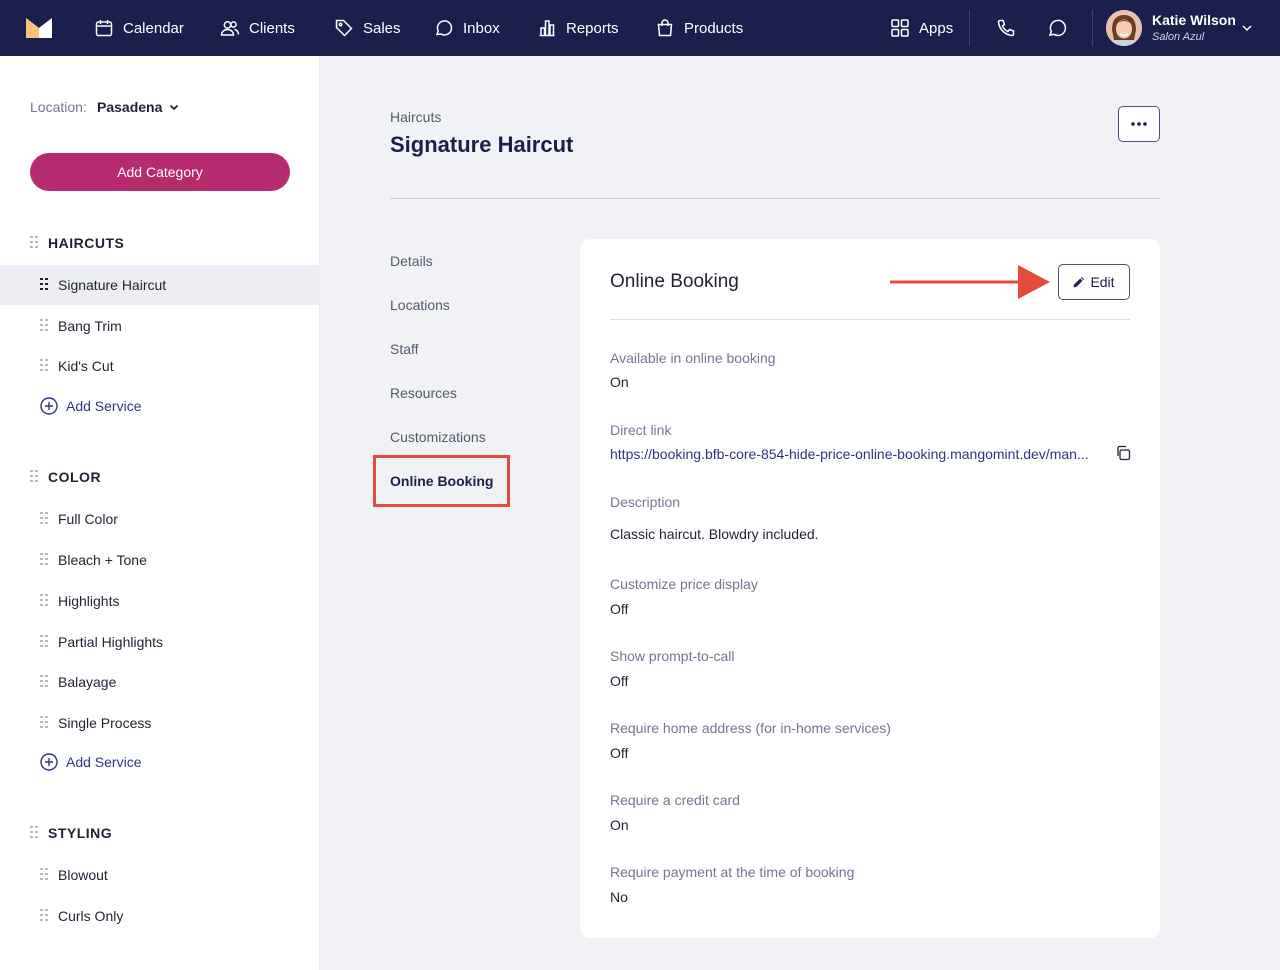 This screenshot has height=970, width=1280. What do you see at coordinates (641, 430) in the screenshot?
I see `field-label: Direct link` at bounding box center [641, 430].